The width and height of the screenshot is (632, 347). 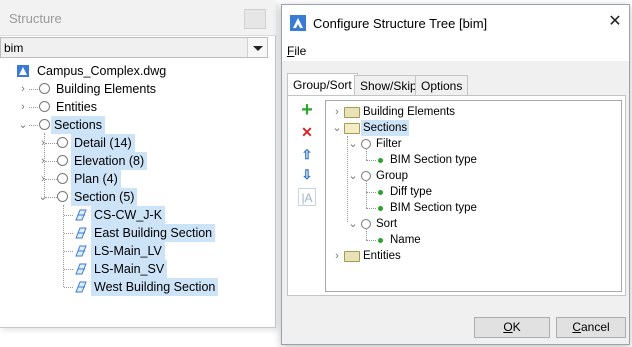 I want to click on structure-filter-select: bim, so click(x=134, y=47).